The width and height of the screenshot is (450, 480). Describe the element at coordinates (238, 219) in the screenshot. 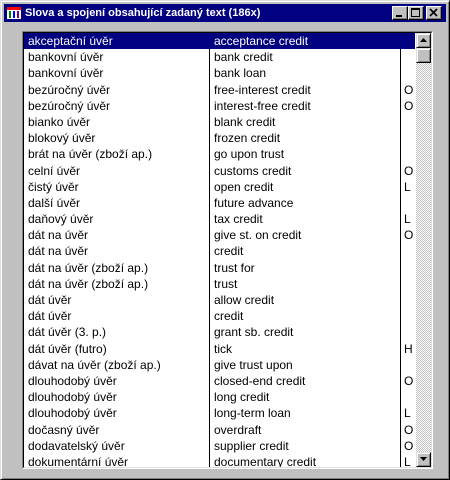

I see `translation-cell: tax credit` at that location.